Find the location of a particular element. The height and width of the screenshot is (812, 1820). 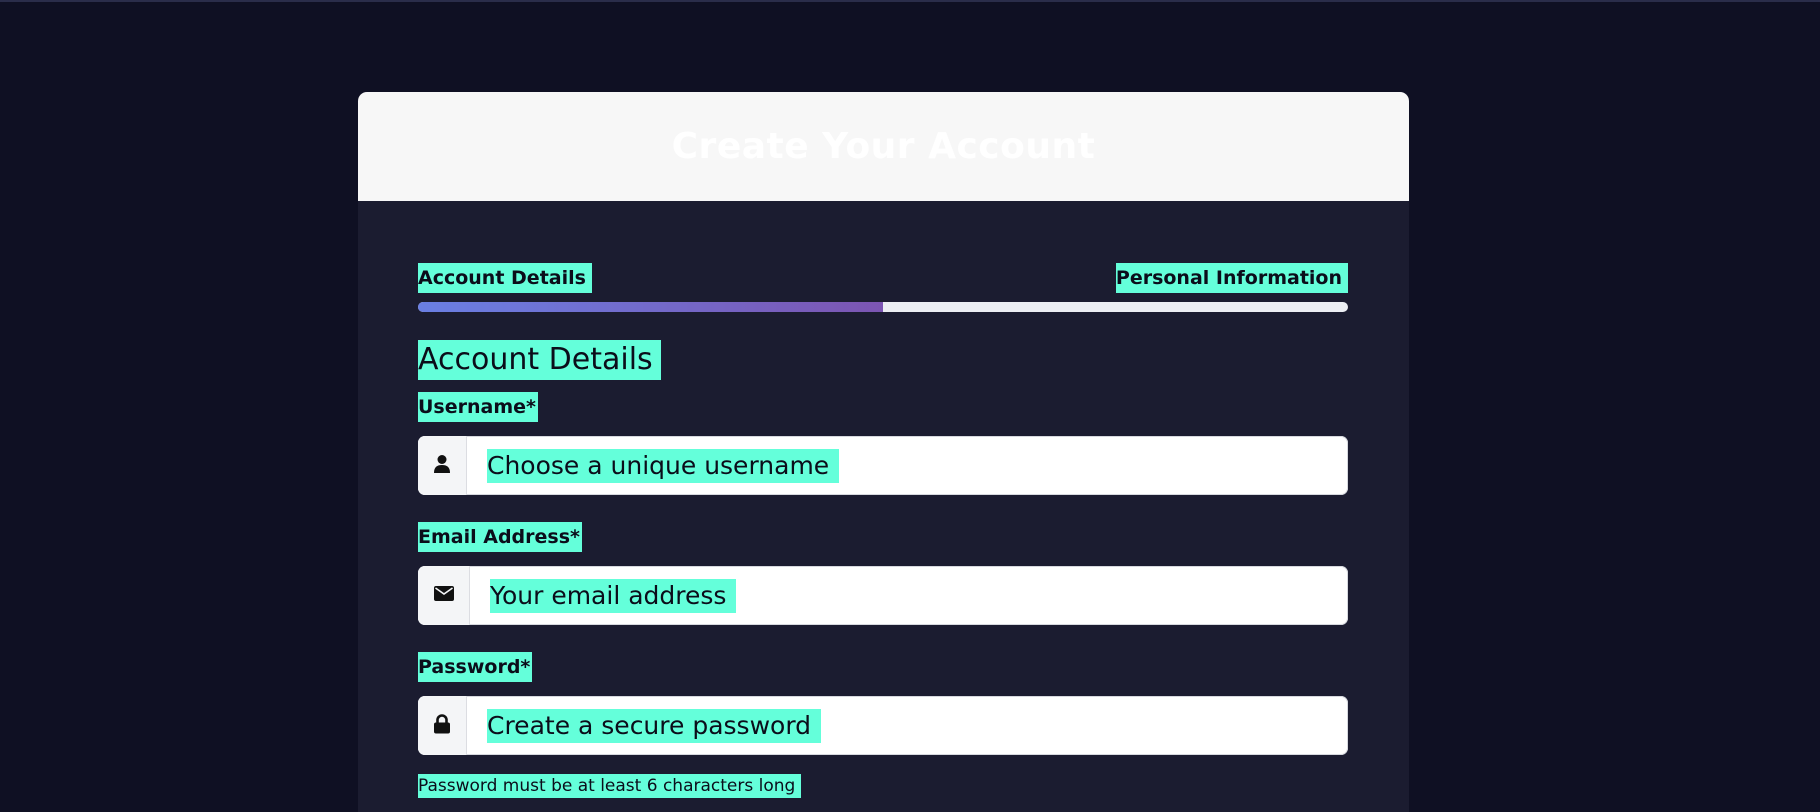

password-input: Create a secure password is located at coordinates (907, 725).